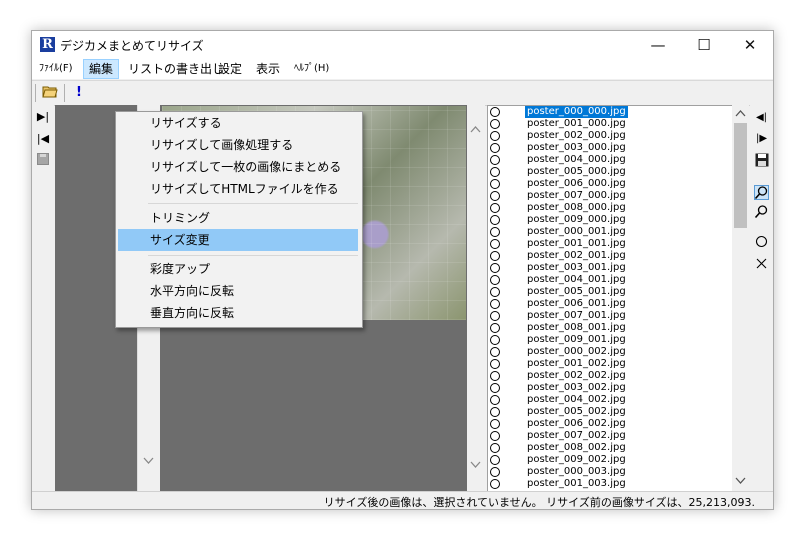 The width and height of the screenshot is (800, 550). I want to click on menu-bar: ﾌｧｲﾙ(F) 編集 リストの書き出し 設定 表示 ﾍﾙﾌﾟ(H), so click(402, 69).